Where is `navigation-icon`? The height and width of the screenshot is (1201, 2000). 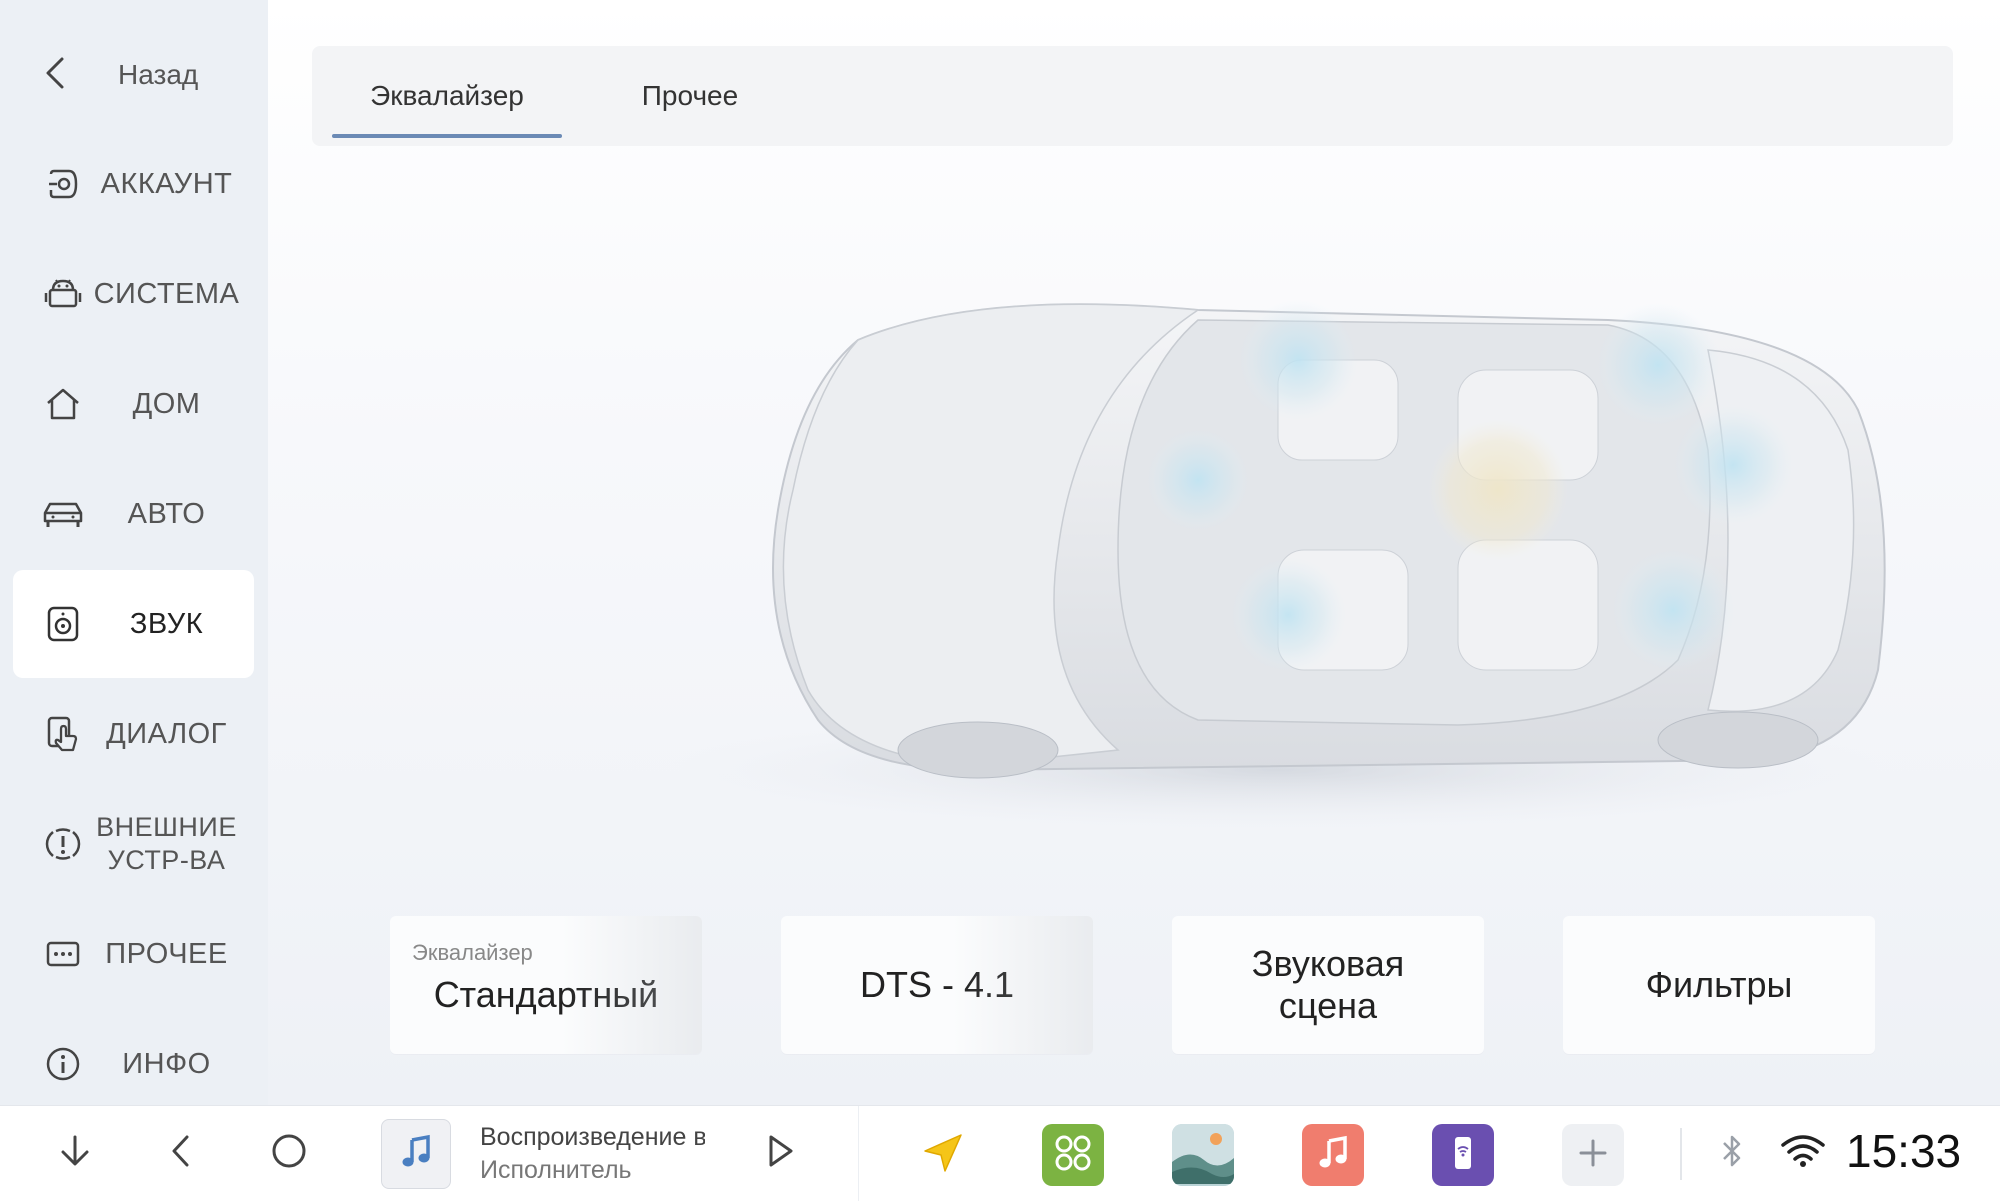
navigation-icon is located at coordinates (943, 1155).